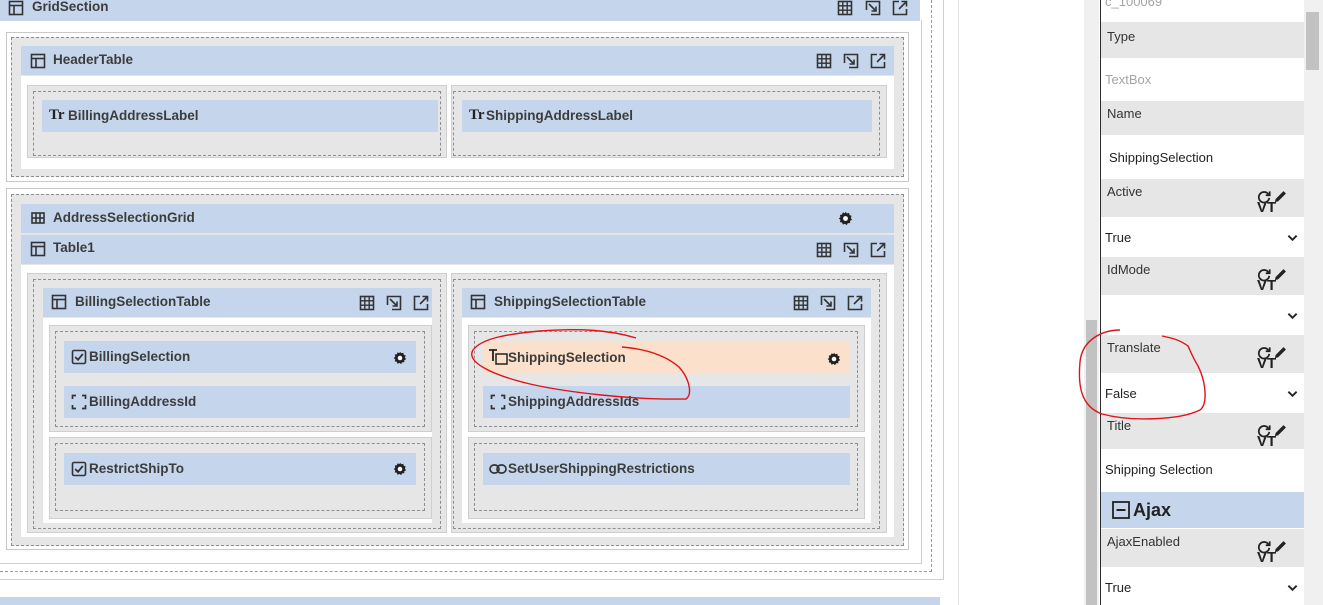 This screenshot has width=1323, height=605. Describe the element at coordinates (137, 468) in the screenshot. I see `restrict-ship-to-label: RestrictShipTo` at that location.